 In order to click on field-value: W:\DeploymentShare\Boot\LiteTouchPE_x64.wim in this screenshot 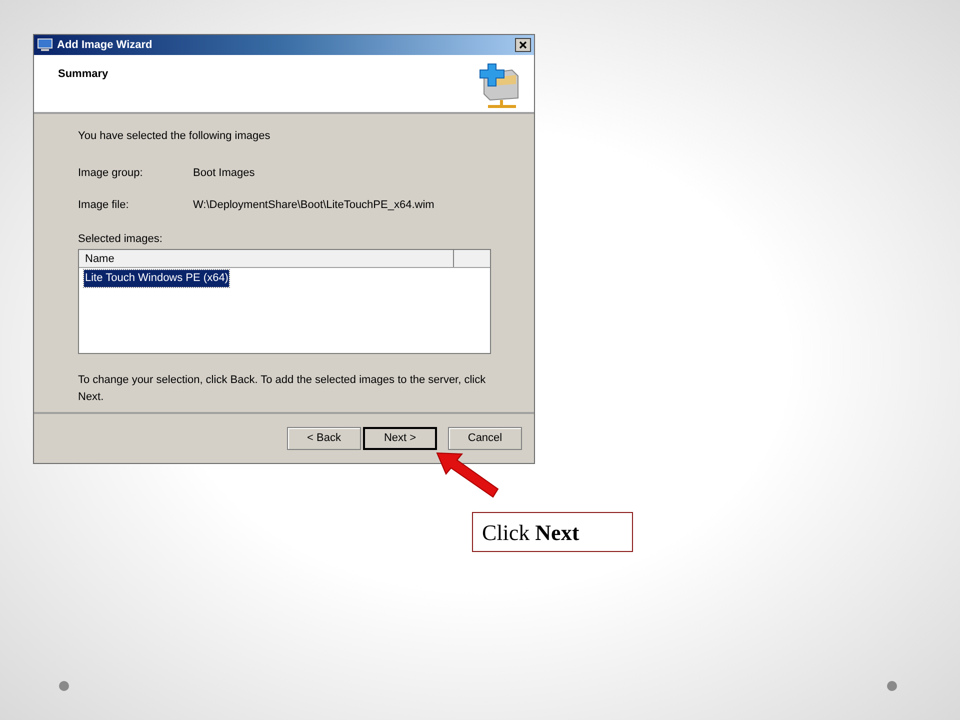, I will do `click(313, 205)`.